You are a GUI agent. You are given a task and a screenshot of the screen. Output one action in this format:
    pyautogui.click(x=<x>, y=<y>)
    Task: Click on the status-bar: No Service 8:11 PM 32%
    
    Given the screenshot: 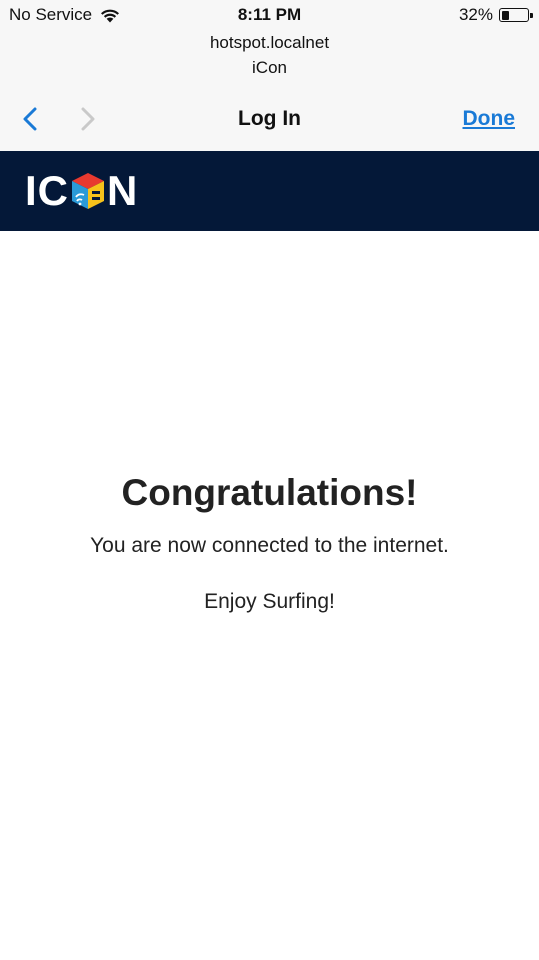 What is the action you would take?
    pyautogui.click(x=269, y=15)
    